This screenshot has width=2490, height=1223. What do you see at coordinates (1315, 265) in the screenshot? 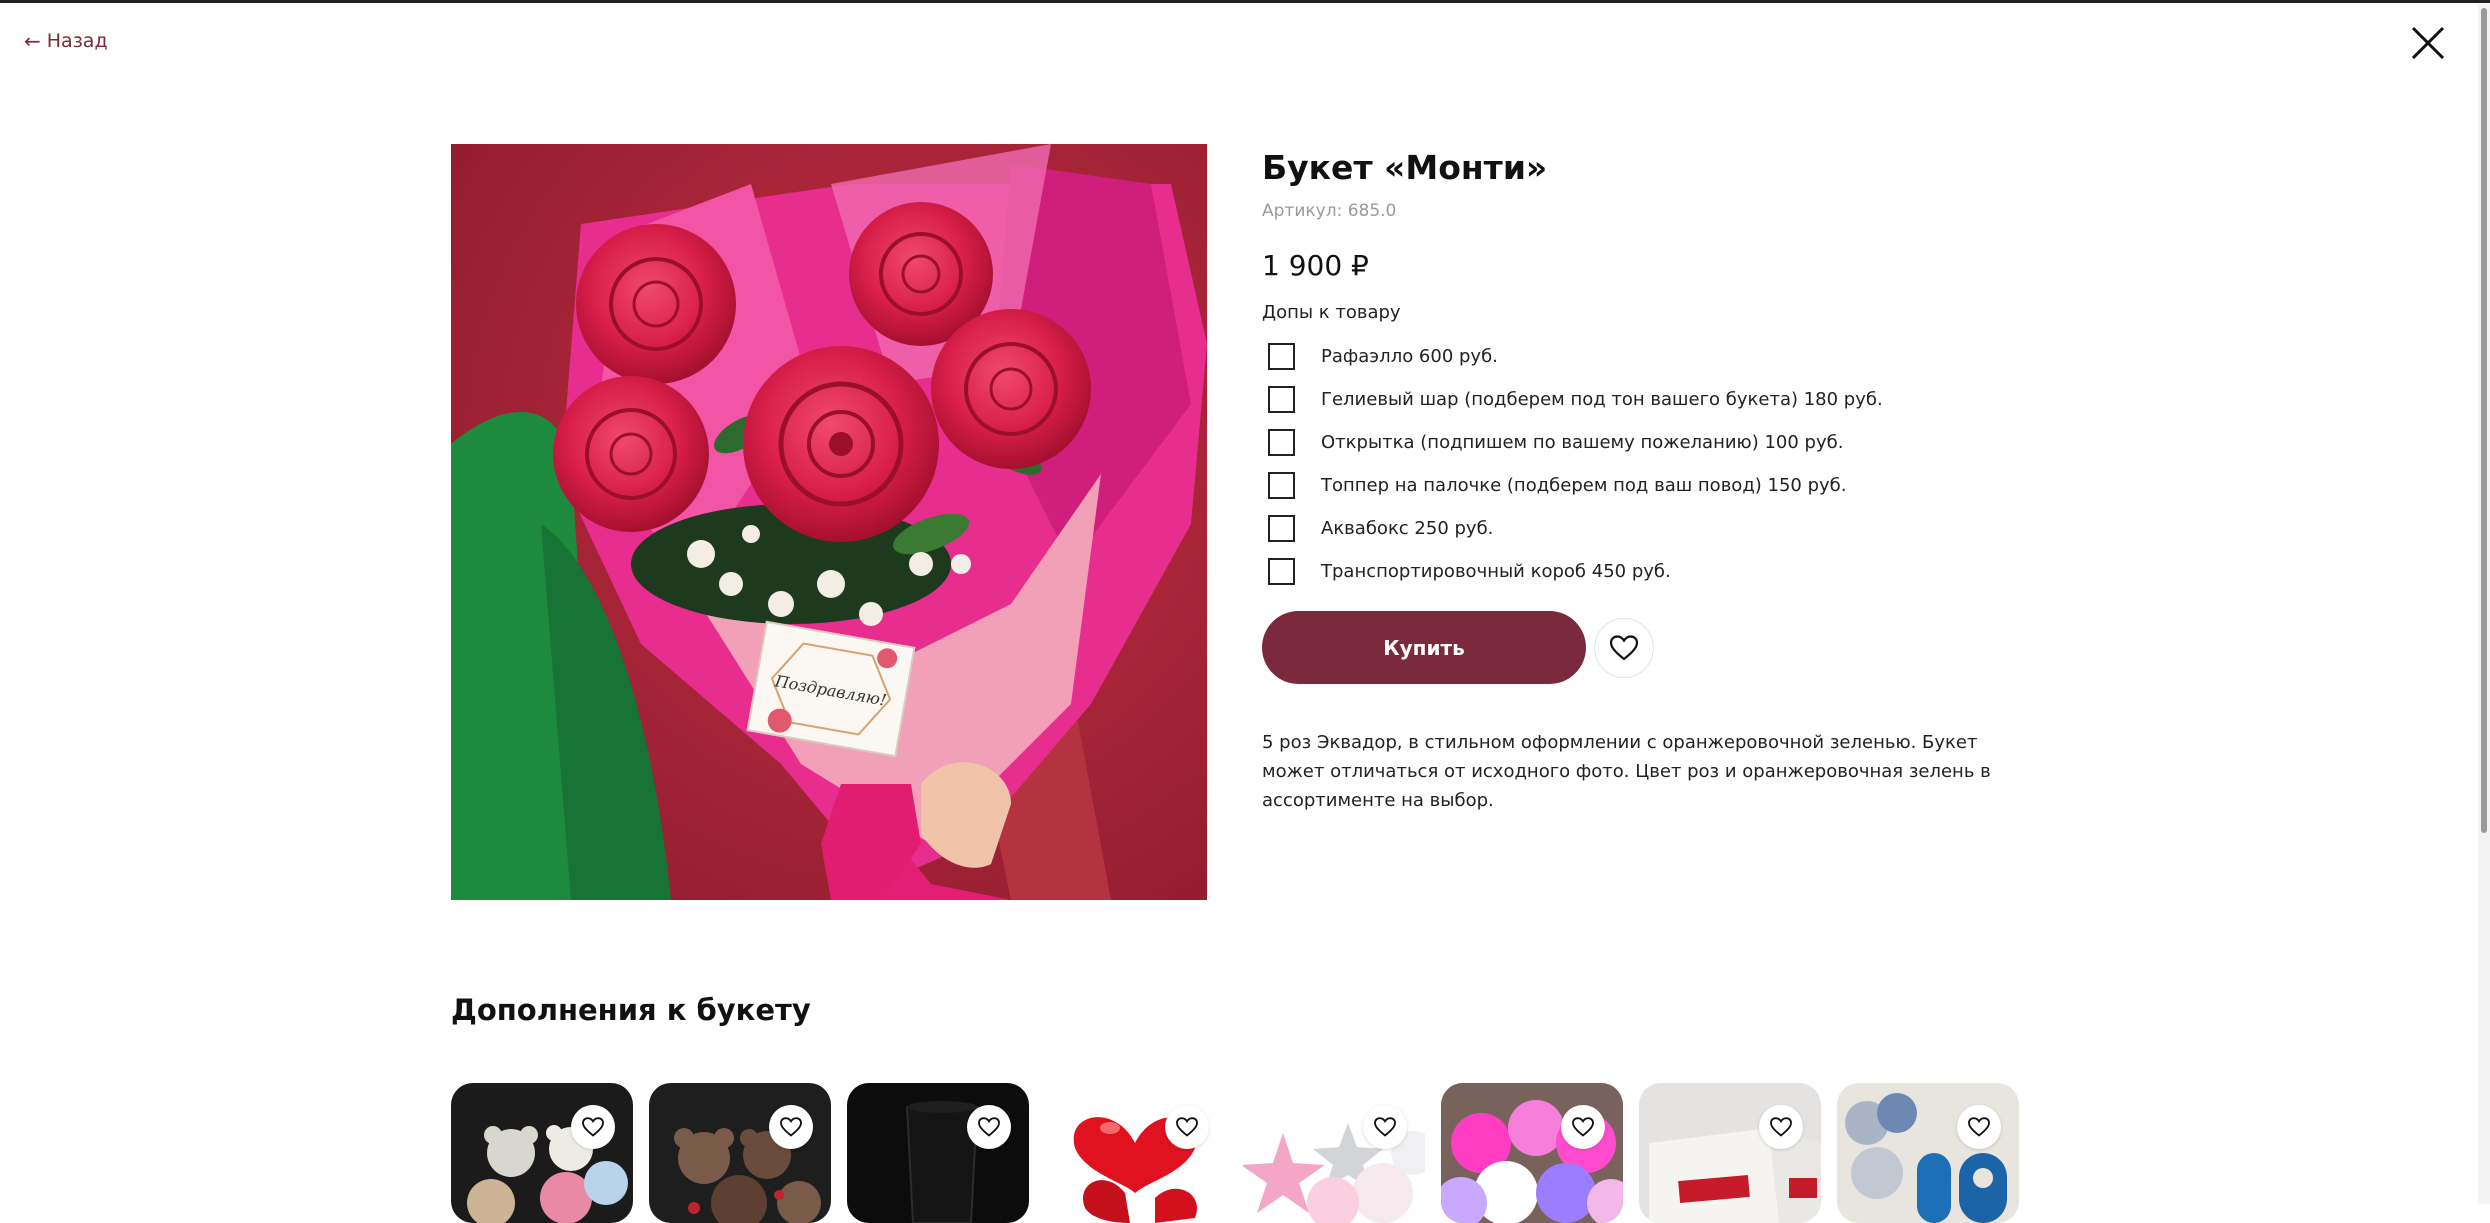
I see `product-price: 1 900 ₽` at bounding box center [1315, 265].